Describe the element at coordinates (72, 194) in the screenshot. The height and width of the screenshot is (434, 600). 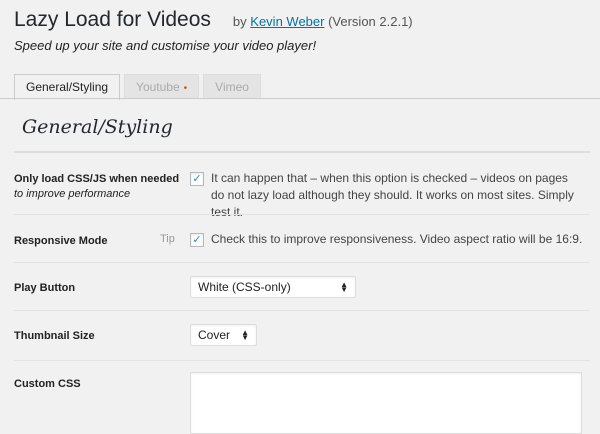
I see `setting-sublabel: to improve performance` at that location.